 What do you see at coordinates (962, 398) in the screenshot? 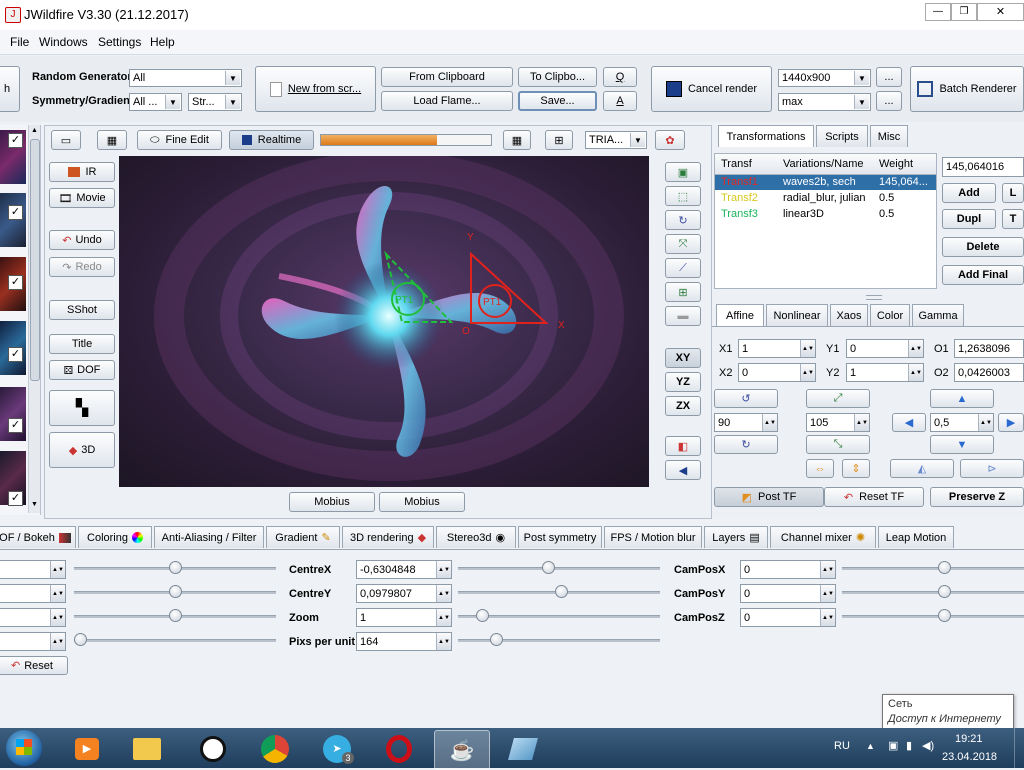
I see `move-up-button: ▲` at bounding box center [962, 398].